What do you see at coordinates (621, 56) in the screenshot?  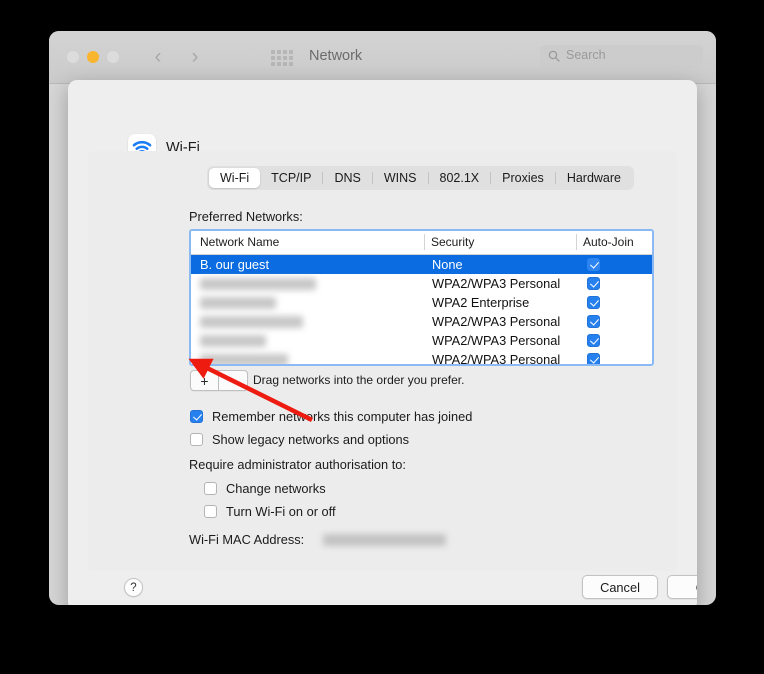 I see `search-input: Search` at bounding box center [621, 56].